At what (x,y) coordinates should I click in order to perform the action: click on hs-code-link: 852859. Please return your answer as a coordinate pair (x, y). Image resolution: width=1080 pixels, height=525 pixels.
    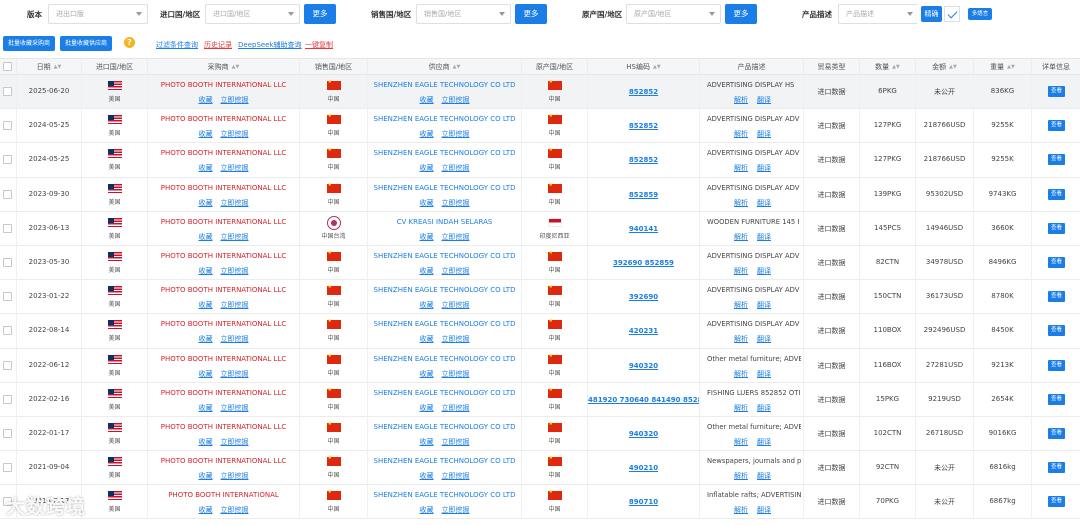
    Looking at the image, I should click on (643, 195).